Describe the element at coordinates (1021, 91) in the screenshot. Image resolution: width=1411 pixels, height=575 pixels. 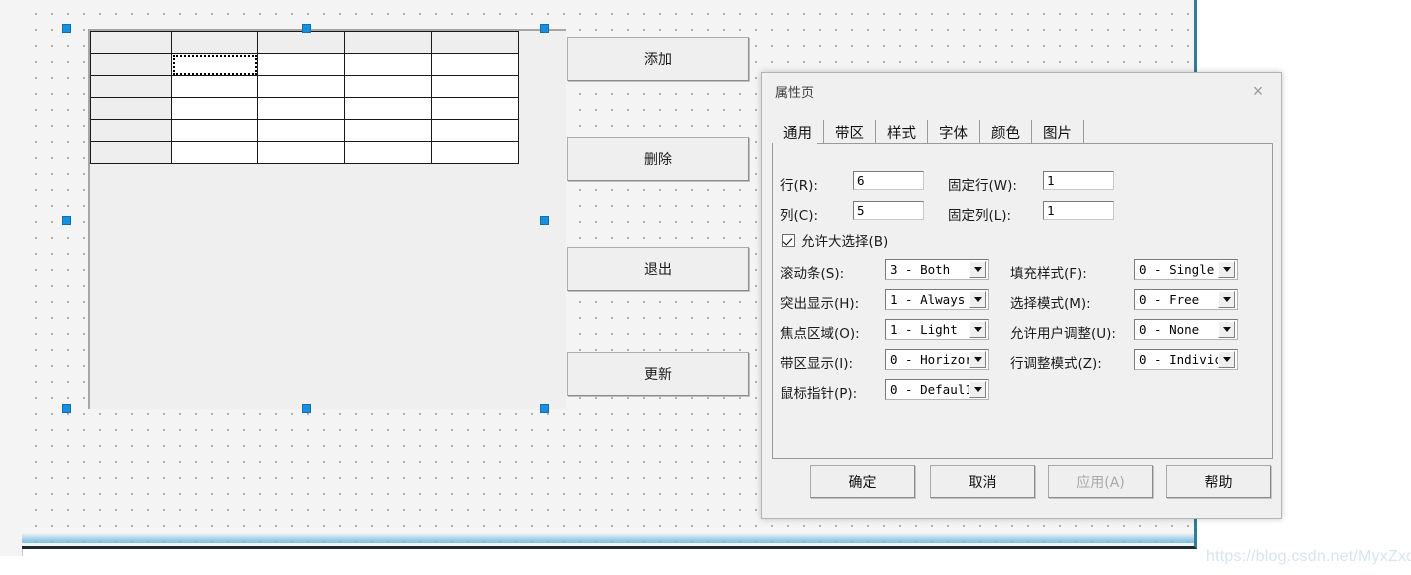
I see `dialog-titlebar: 属性页 ×` at that location.